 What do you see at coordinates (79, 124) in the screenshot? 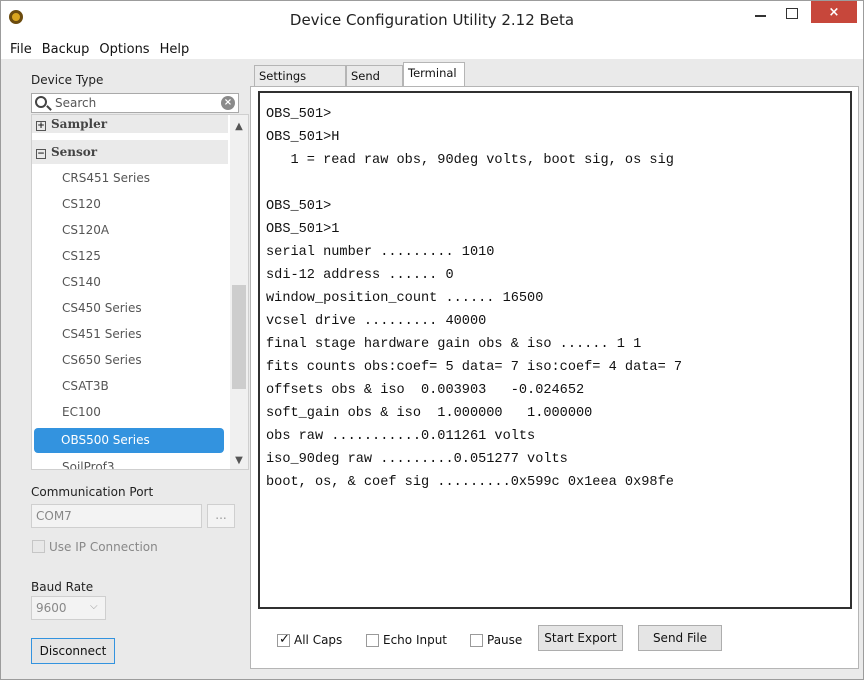
I see `tree-group-label: Sampler` at bounding box center [79, 124].